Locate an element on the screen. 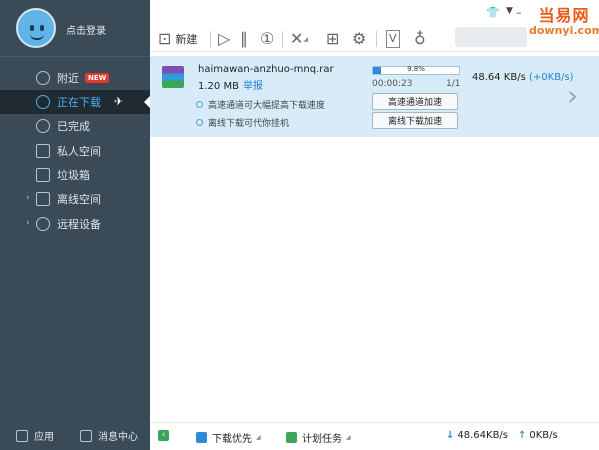 The height and width of the screenshot is (450, 599). tip-text: 离线下载可代你挂机 is located at coordinates (249, 124).